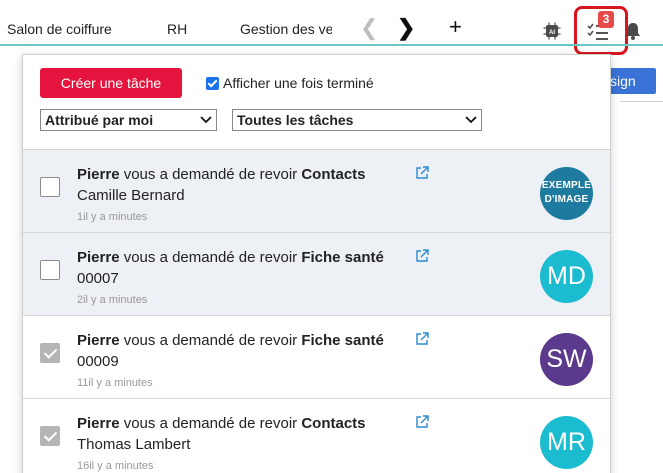 This screenshot has width=663, height=473. What do you see at coordinates (298, 83) in the screenshot?
I see `show-done-label: Afficher une fois terminé` at bounding box center [298, 83].